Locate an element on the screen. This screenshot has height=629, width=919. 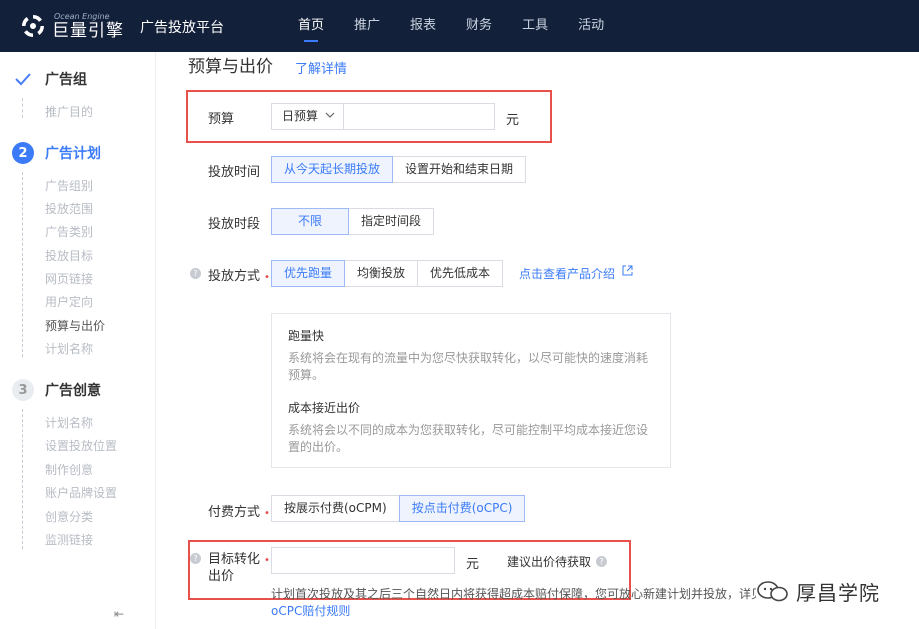
logo: Ocean Engine 巨量引擎 is located at coordinates (72, 26).